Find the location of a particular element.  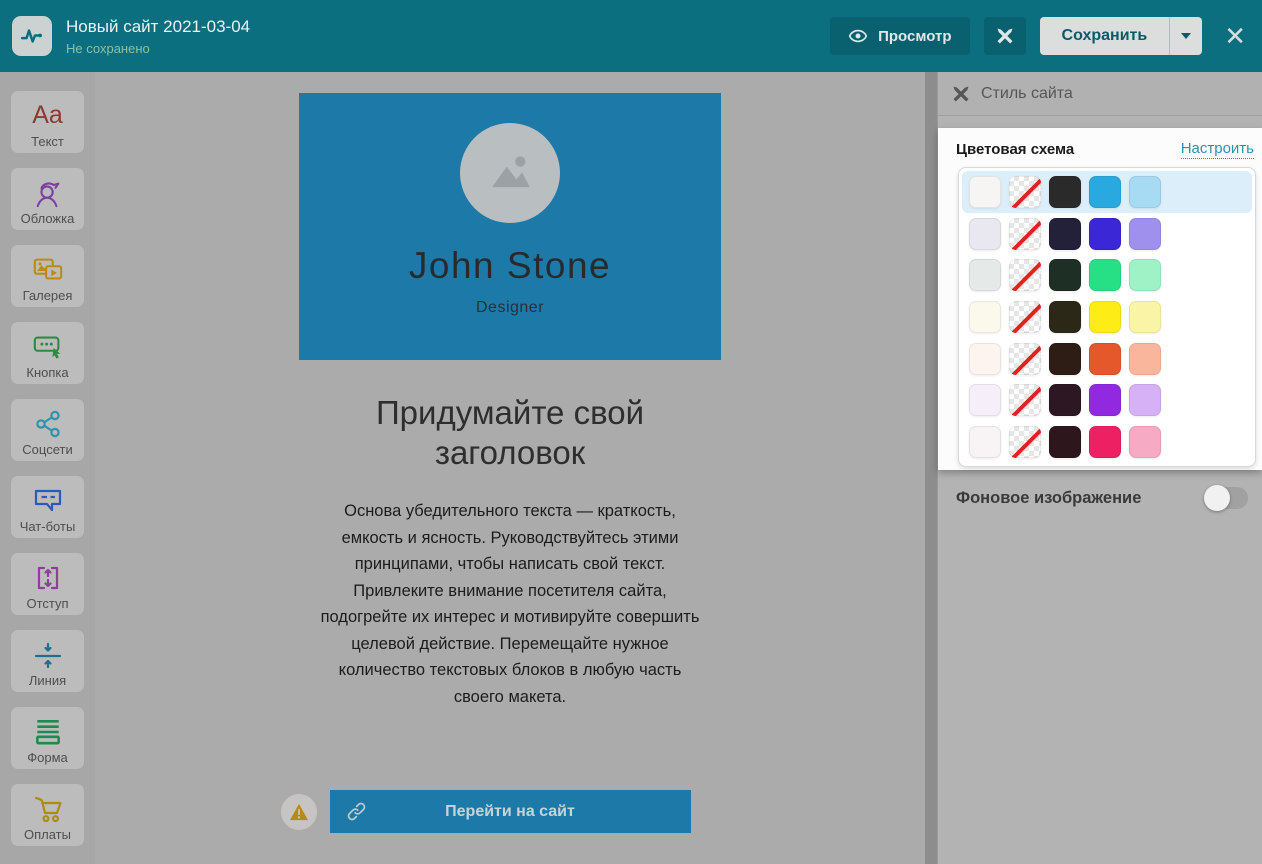

sidebar-item-label: Обложка is located at coordinates (47, 218).